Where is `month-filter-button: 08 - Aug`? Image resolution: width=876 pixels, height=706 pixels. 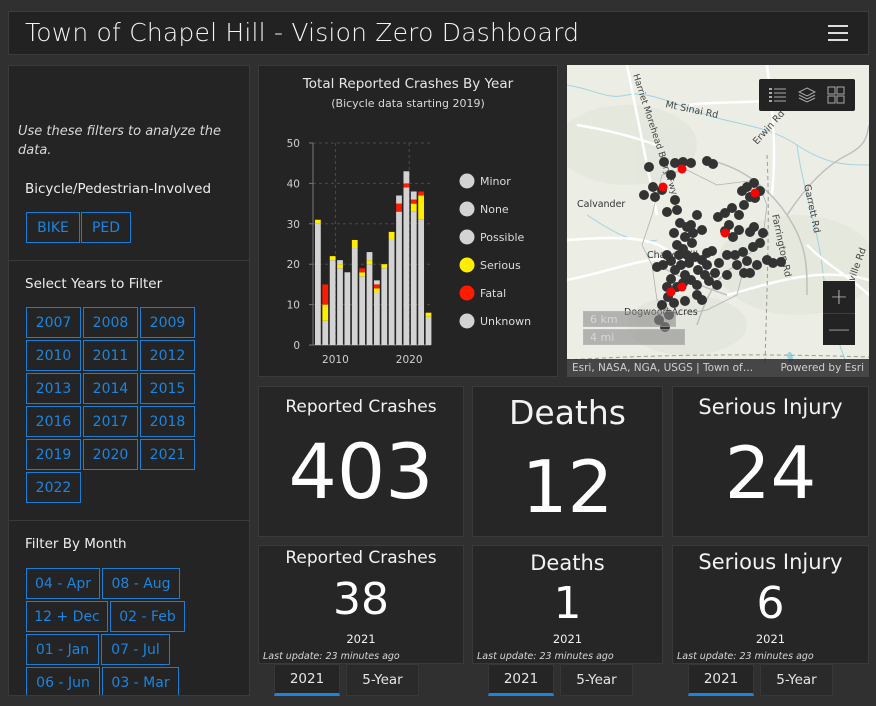
month-filter-button: 08 - Aug is located at coordinates (141, 583).